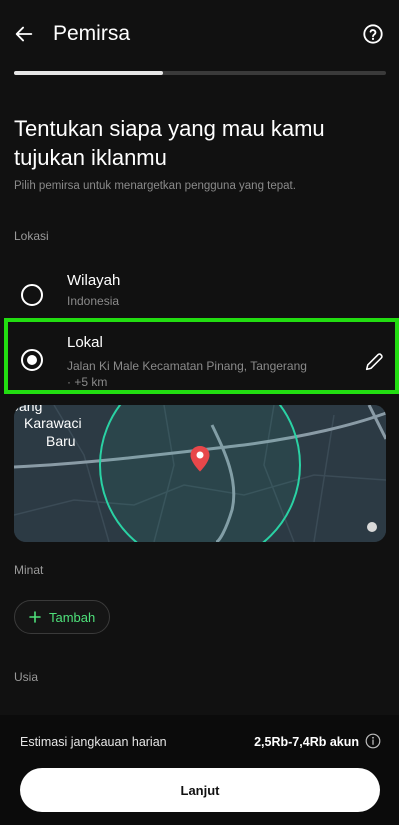 This screenshot has width=399, height=825. I want to click on progress-bar, so click(200, 73).